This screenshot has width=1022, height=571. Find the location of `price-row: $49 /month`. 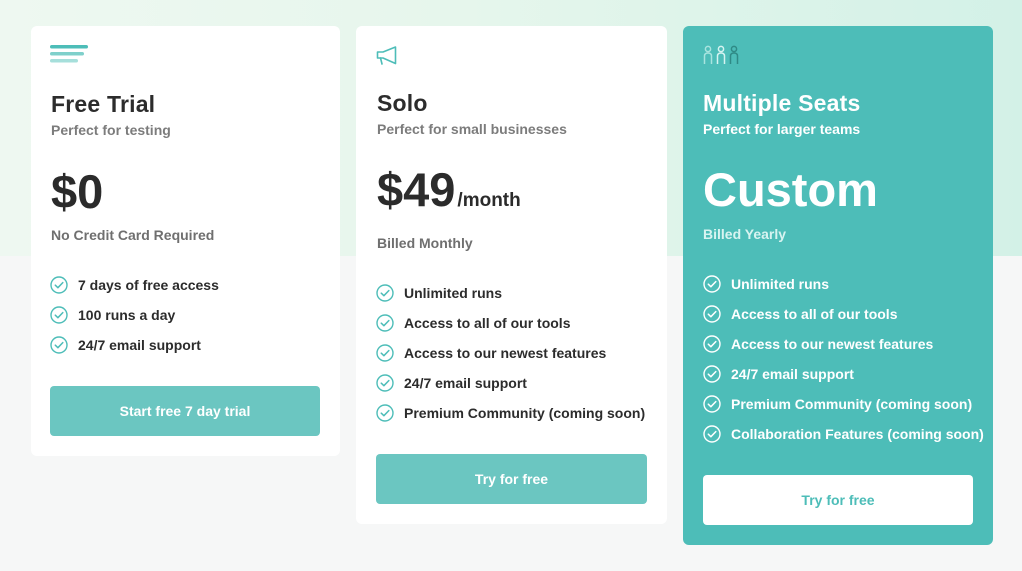

price-row: $49 /month is located at coordinates (449, 189).